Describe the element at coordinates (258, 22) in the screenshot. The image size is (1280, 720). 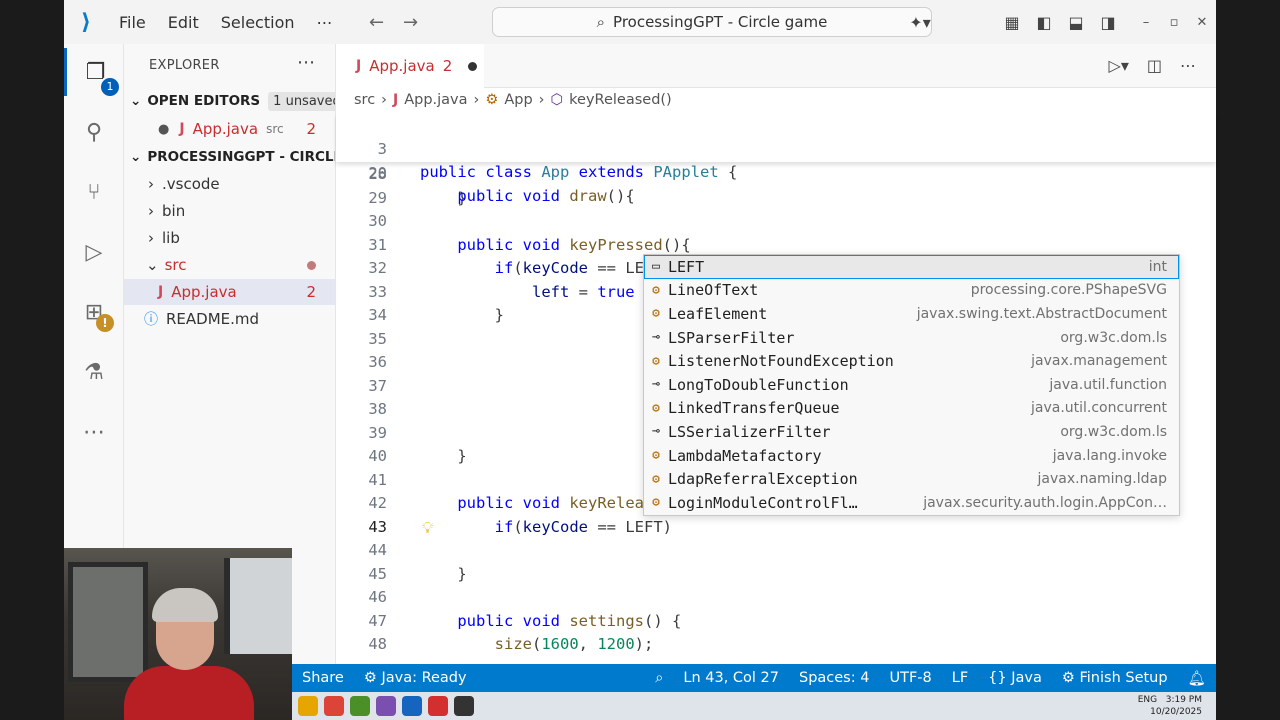
I see `menu-selection: Selection` at that location.